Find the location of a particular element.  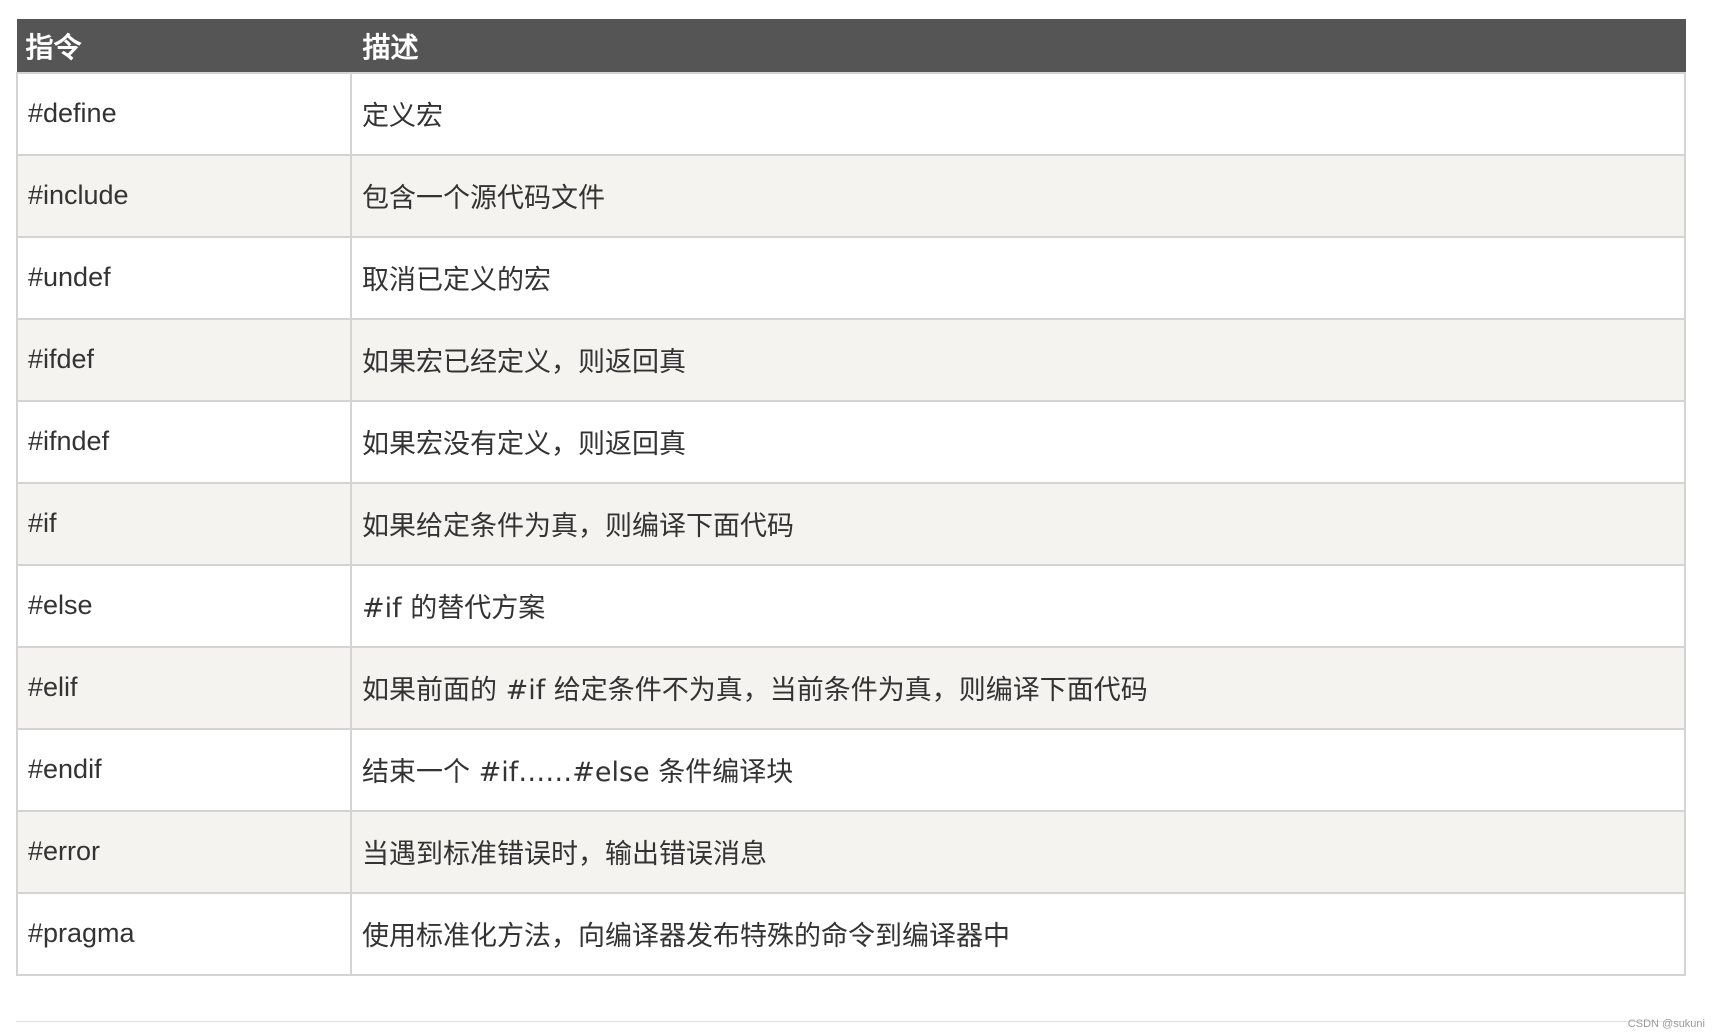

description-cell: 如果宏已经定义，则返回真 is located at coordinates (1018, 359).